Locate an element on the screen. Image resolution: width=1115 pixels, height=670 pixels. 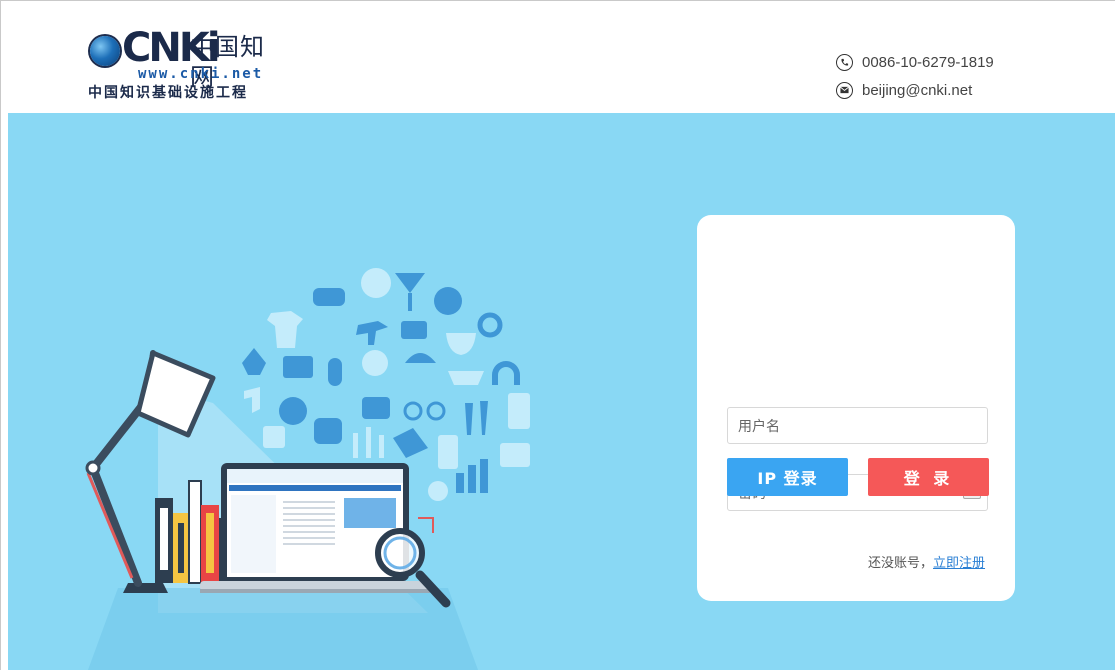
contact-phone-row: 0086-10-6279-1819 is located at coordinates (915, 62).